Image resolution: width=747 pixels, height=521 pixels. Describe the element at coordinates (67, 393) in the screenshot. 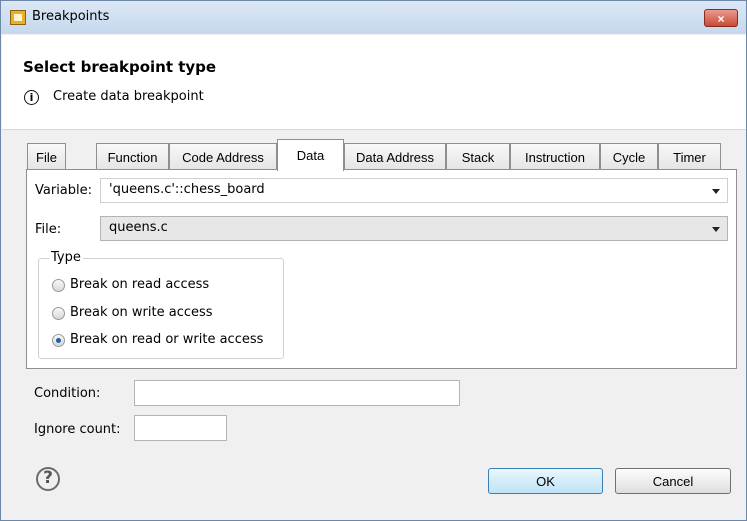

I see `condition-label: Condition:` at that location.